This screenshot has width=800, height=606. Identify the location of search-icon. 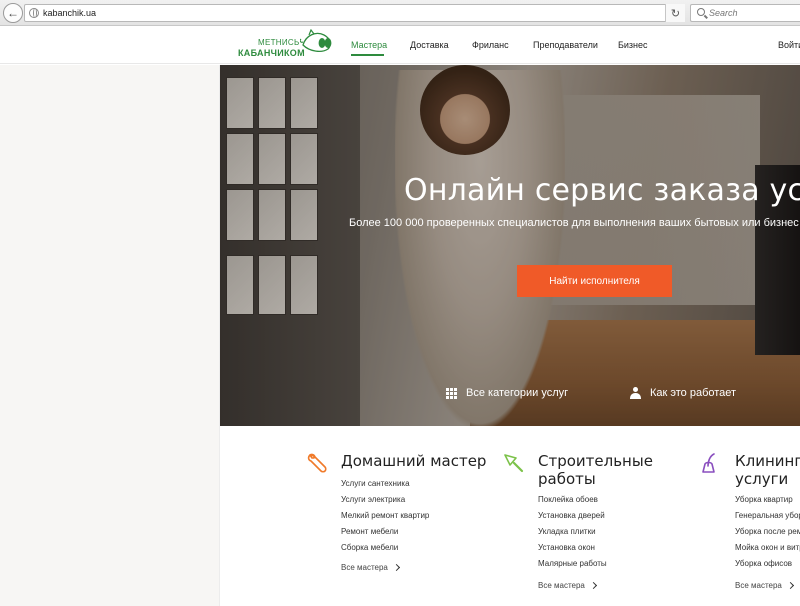
(701, 12).